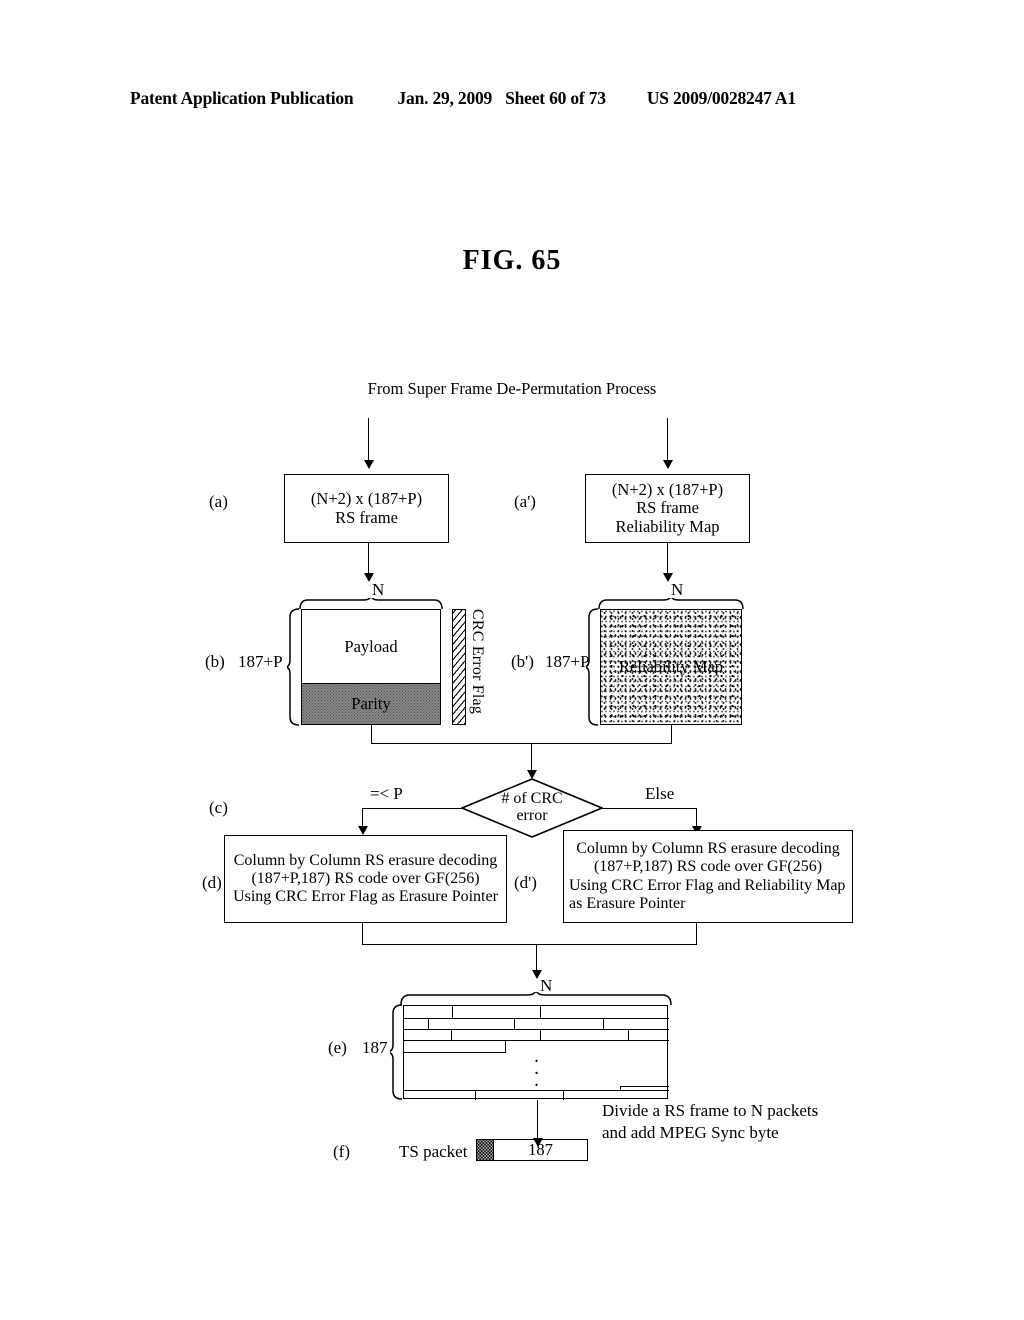  Describe the element at coordinates (667, 489) in the screenshot. I see `rs-frame-rm-line1: (N+2) x (187+P)` at that location.